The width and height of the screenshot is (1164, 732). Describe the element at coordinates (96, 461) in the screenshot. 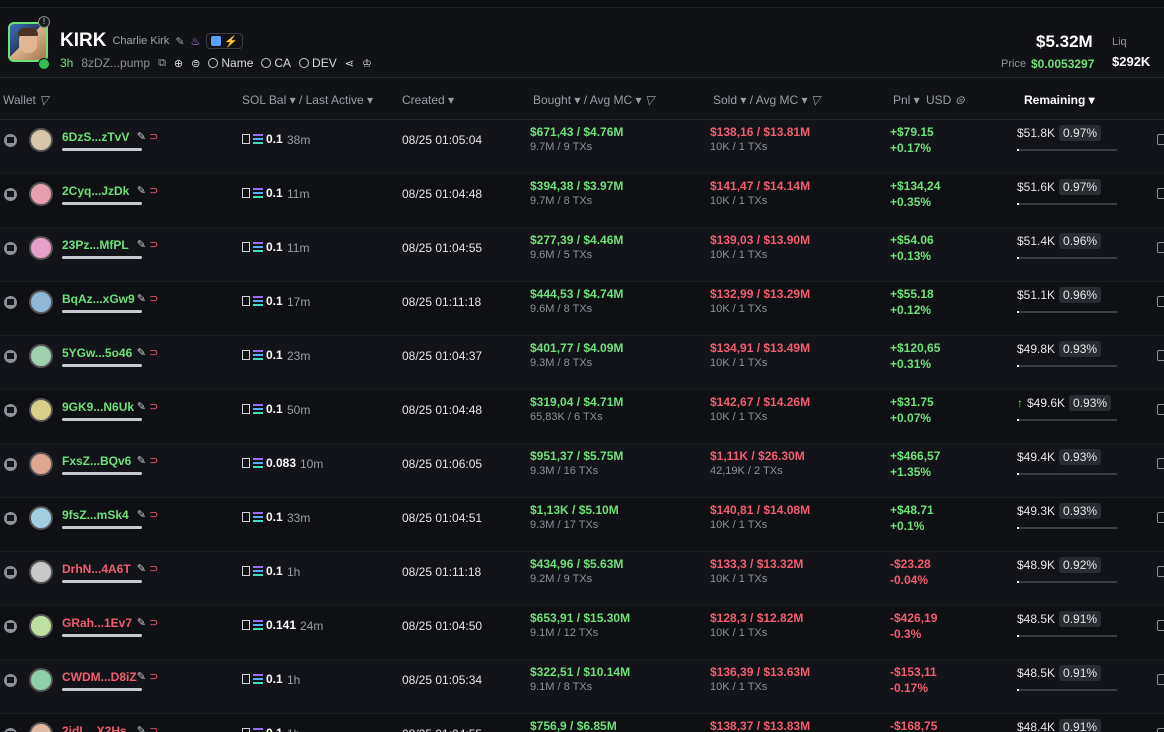

I see `wallet-address: FxsZ...BQv6` at that location.